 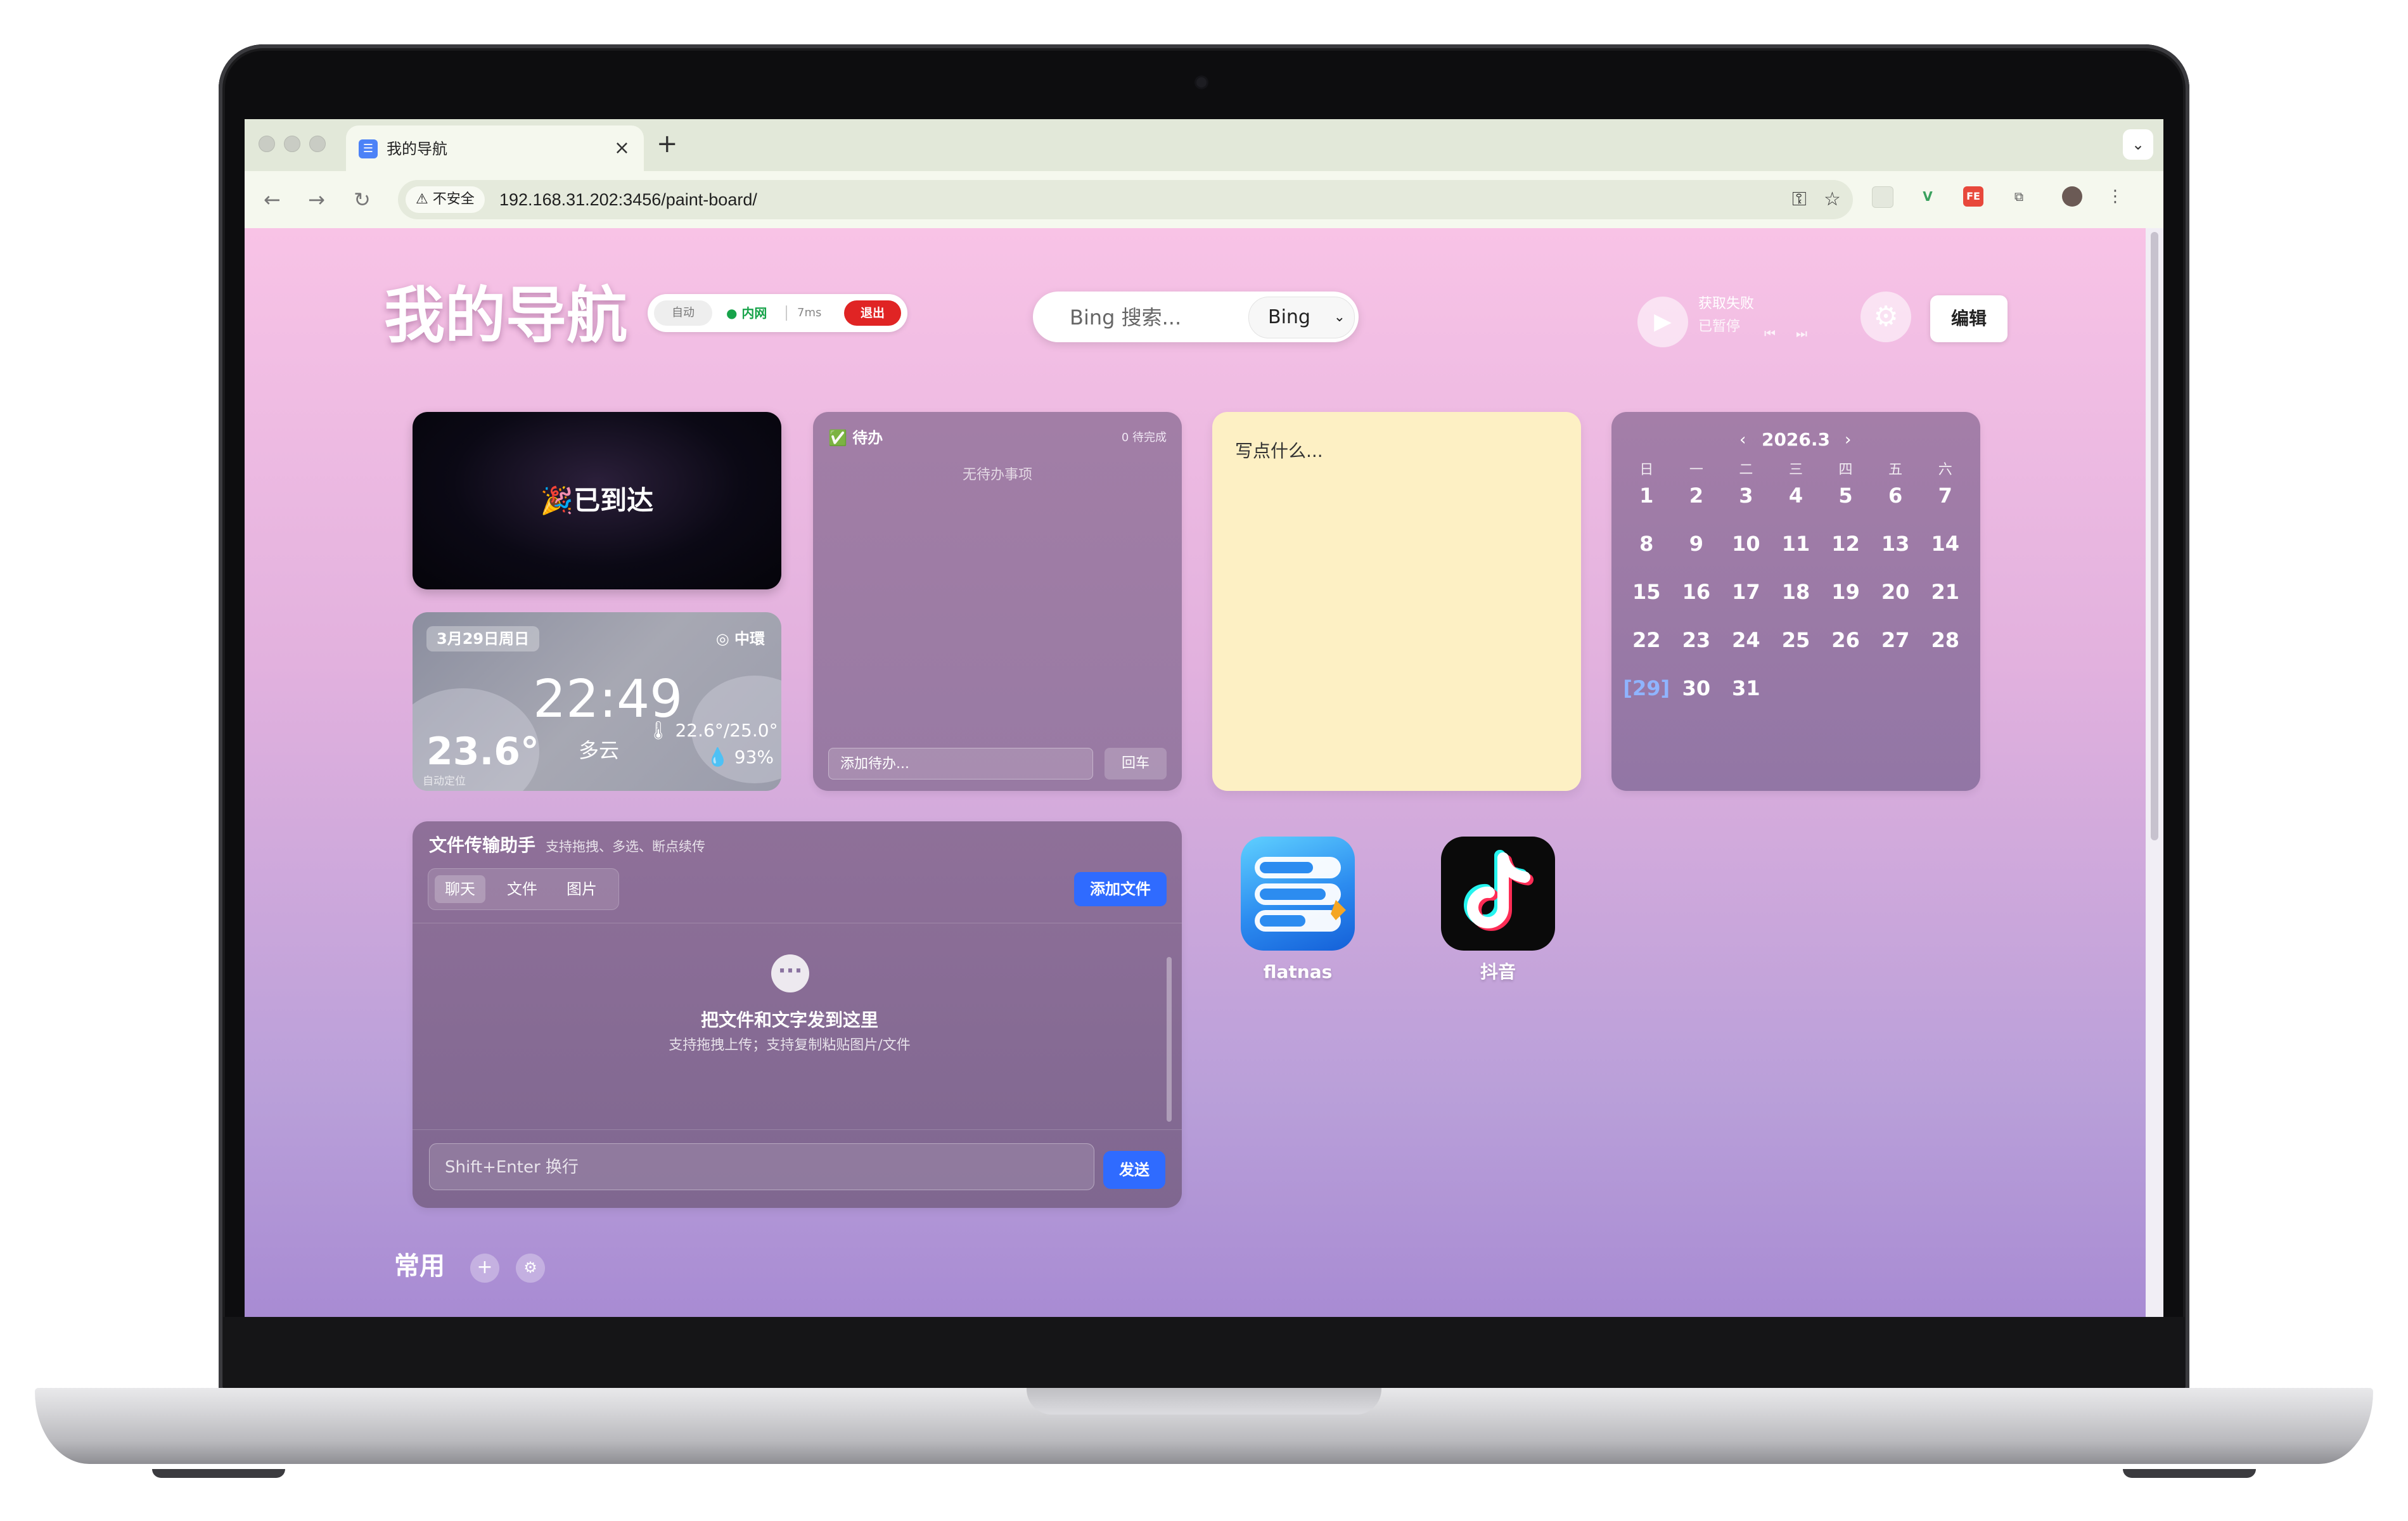 What do you see at coordinates (1647, 650) in the screenshot?
I see `calendar-day: 22` at bounding box center [1647, 650].